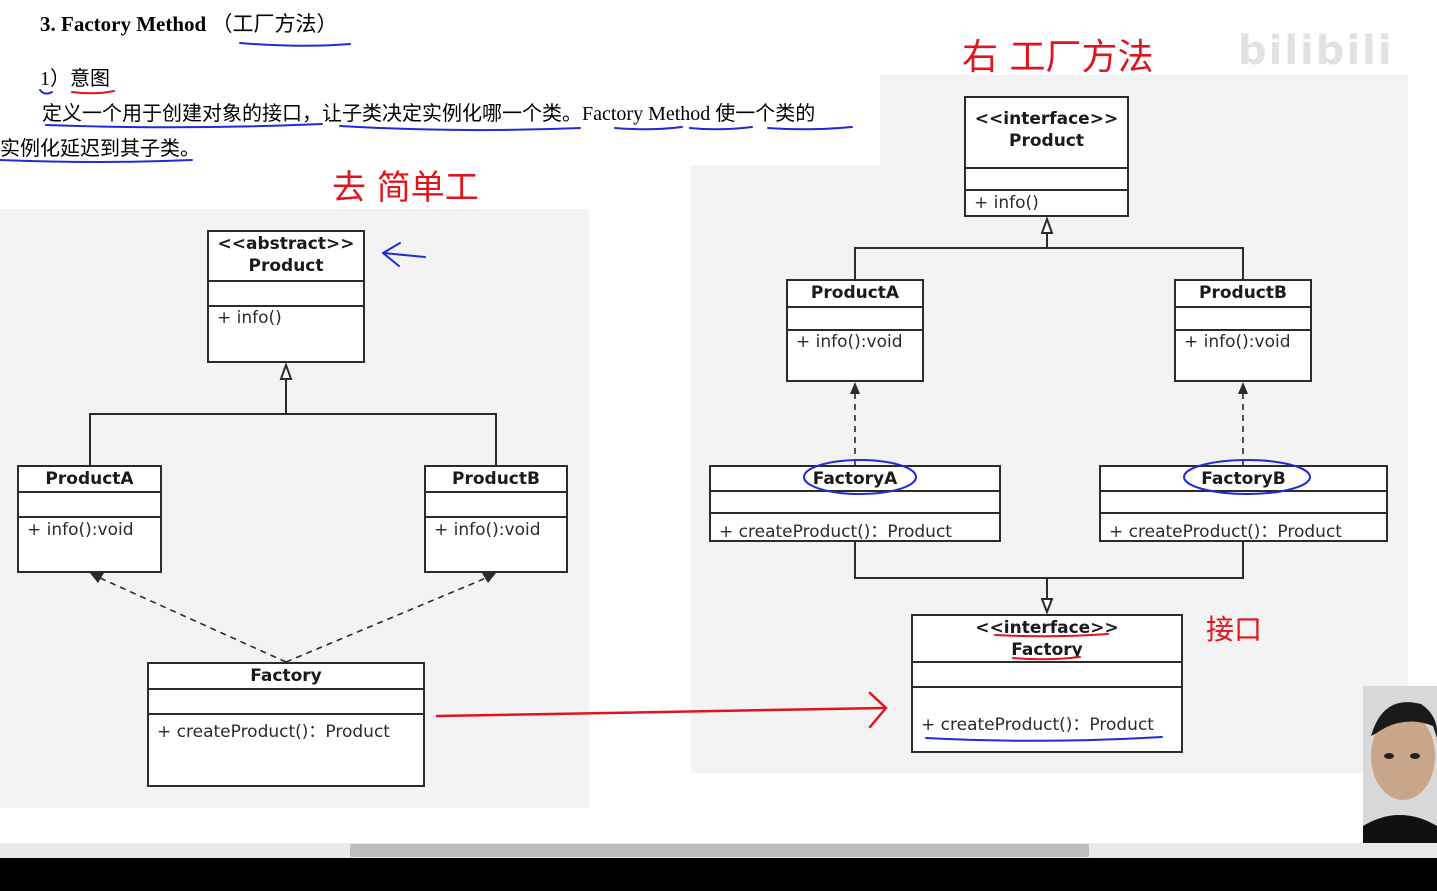  What do you see at coordinates (1144, 122) in the screenshot?
I see `right-diagram-panel-top` at bounding box center [1144, 122].